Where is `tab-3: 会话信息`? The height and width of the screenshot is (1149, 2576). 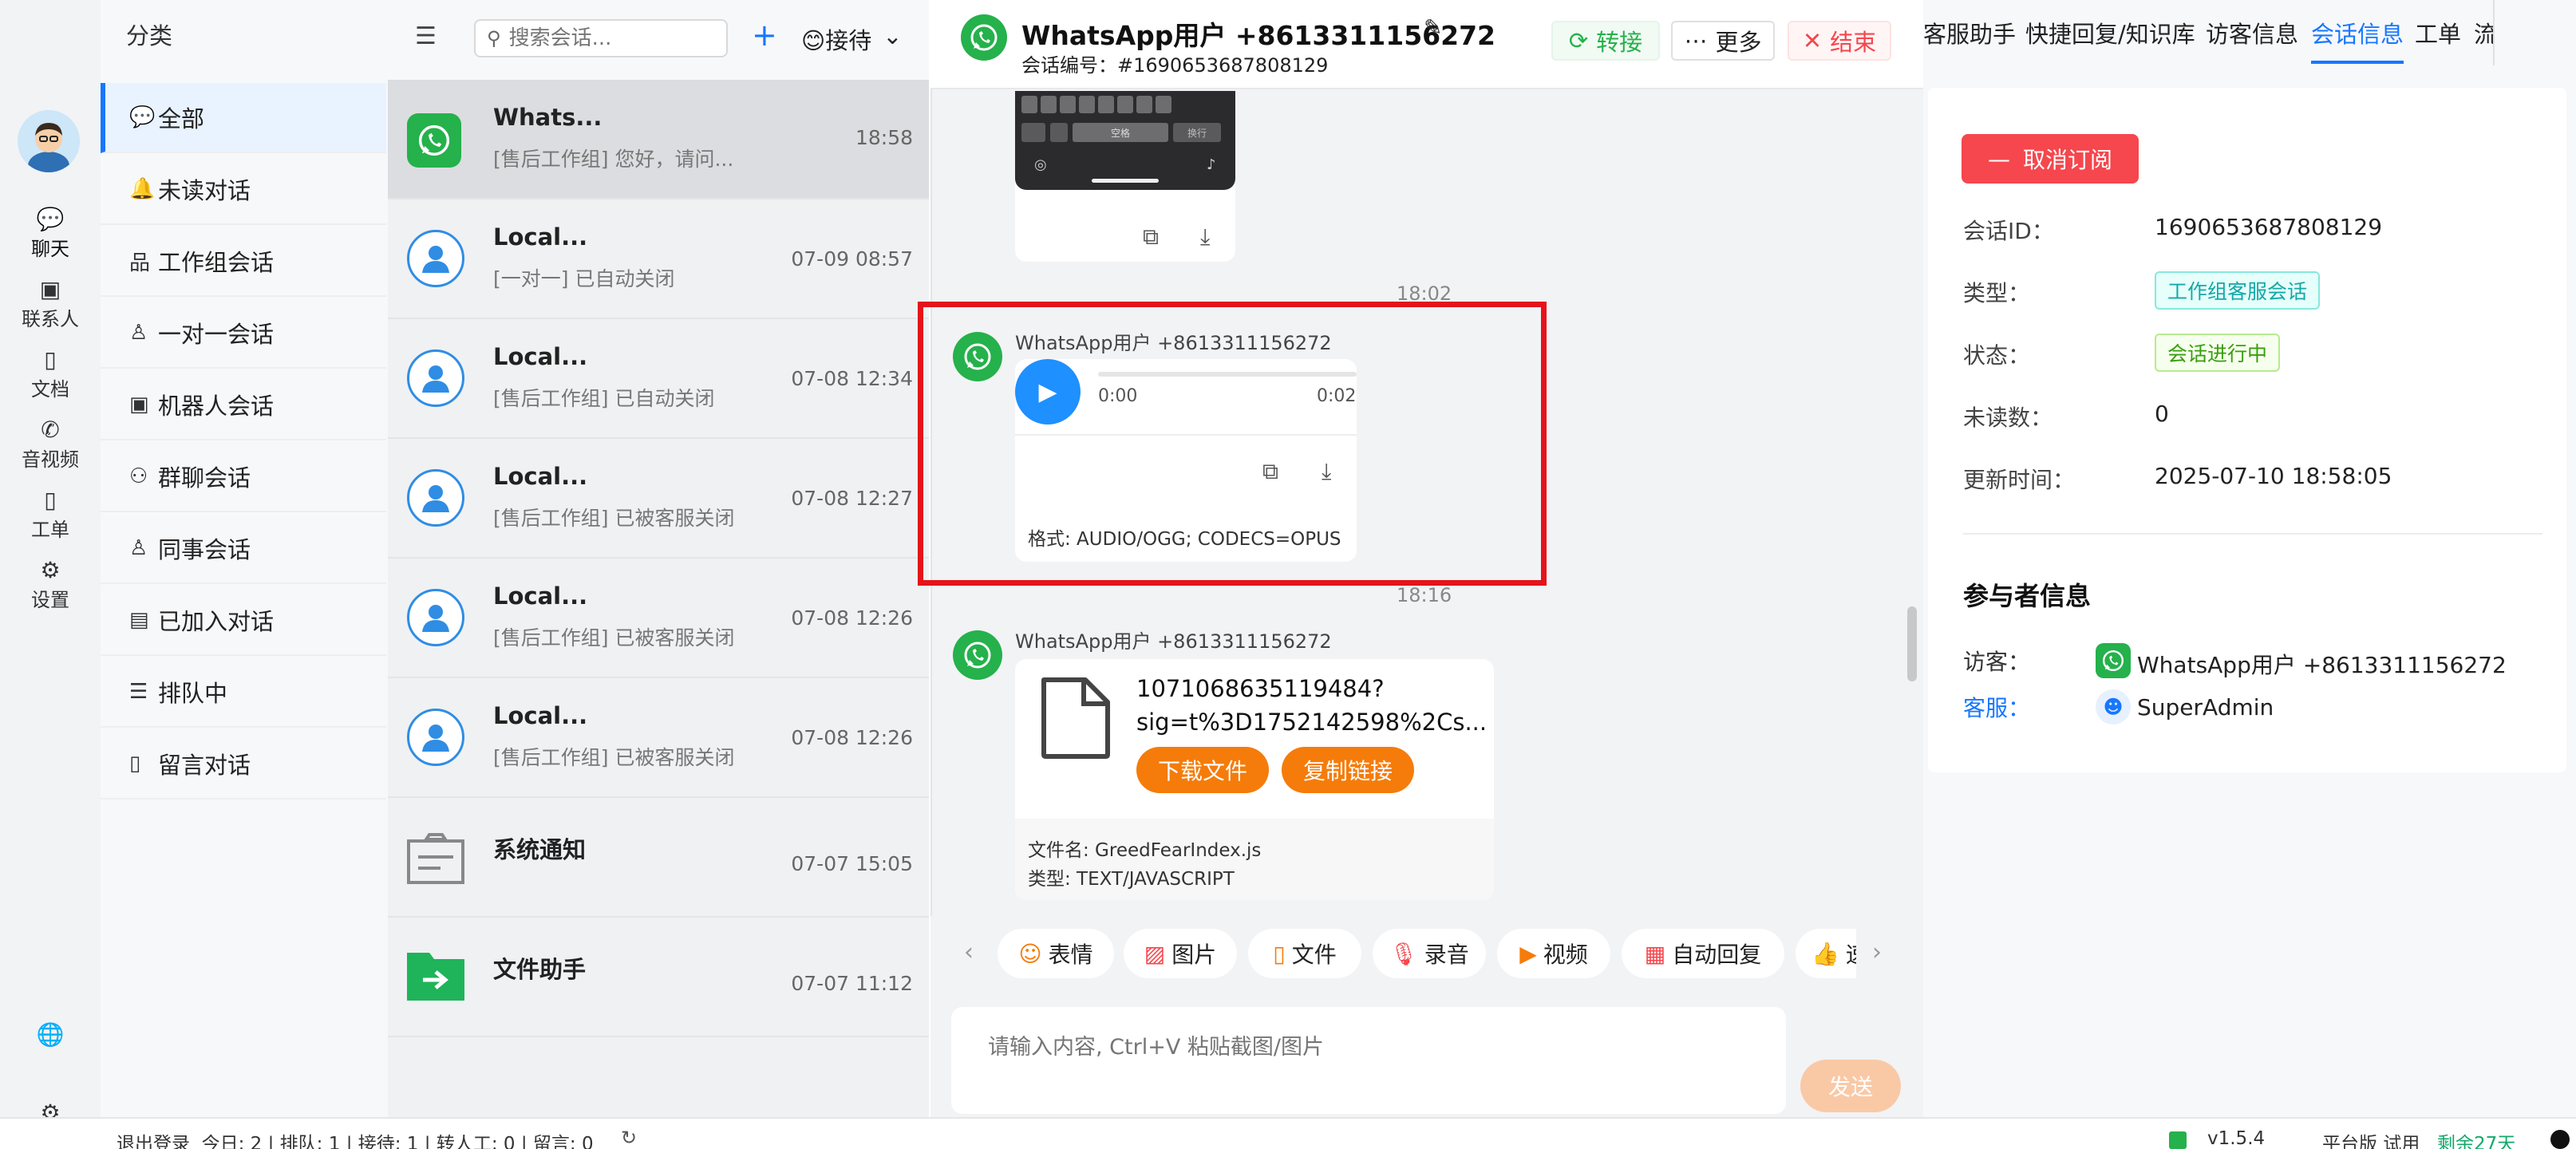
tab-3: 会话信息 is located at coordinates (2357, 40).